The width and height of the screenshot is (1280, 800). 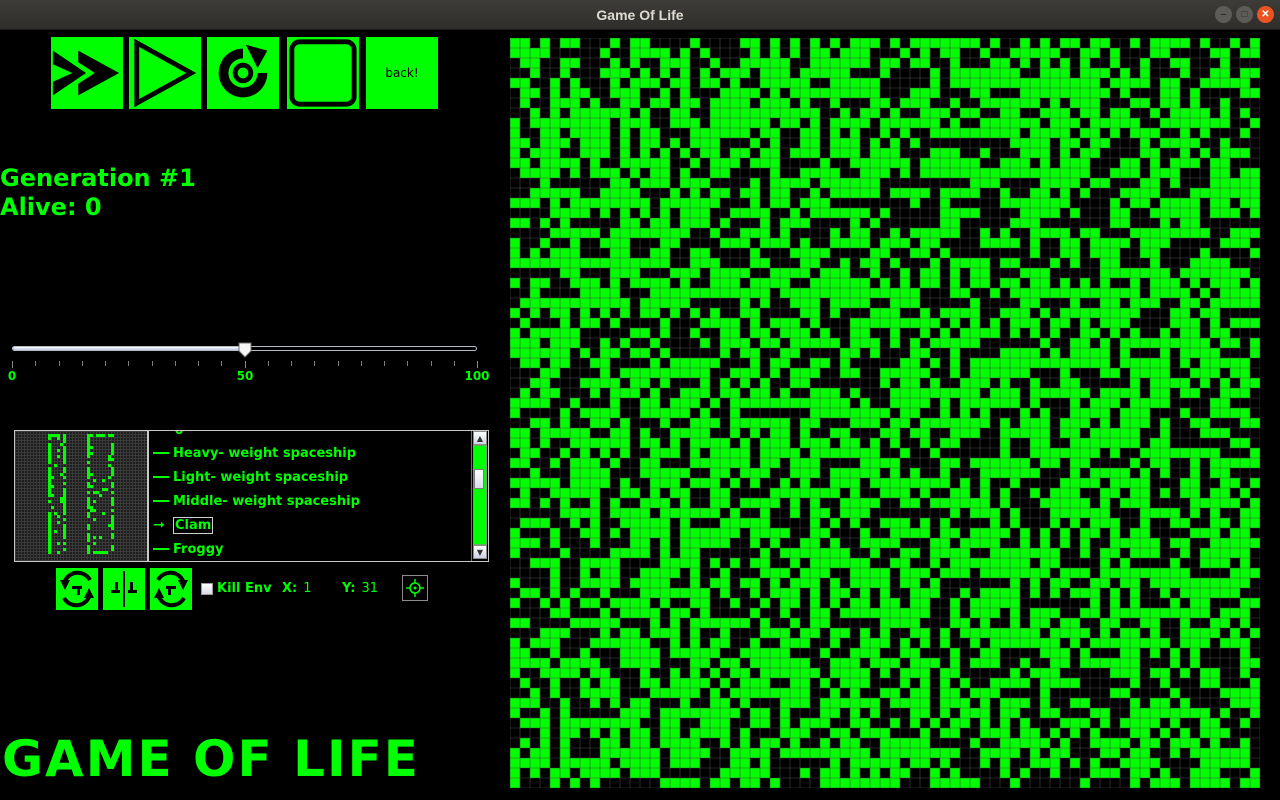 I want to click on stop-button, so click(x=323, y=73).